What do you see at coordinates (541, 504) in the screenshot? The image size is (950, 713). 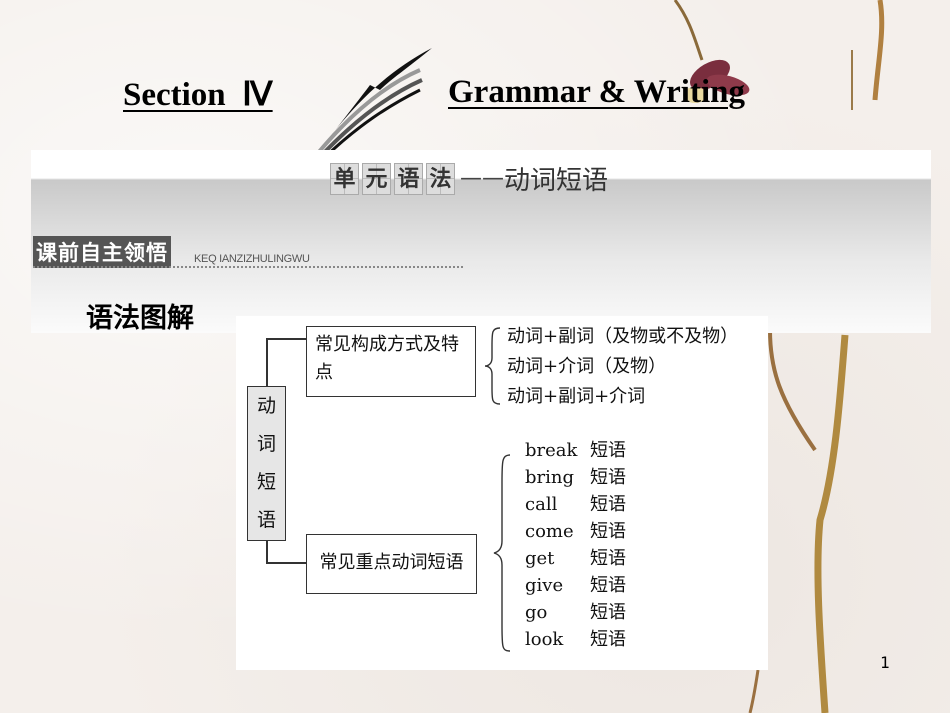 I see `phrase-verb: call` at bounding box center [541, 504].